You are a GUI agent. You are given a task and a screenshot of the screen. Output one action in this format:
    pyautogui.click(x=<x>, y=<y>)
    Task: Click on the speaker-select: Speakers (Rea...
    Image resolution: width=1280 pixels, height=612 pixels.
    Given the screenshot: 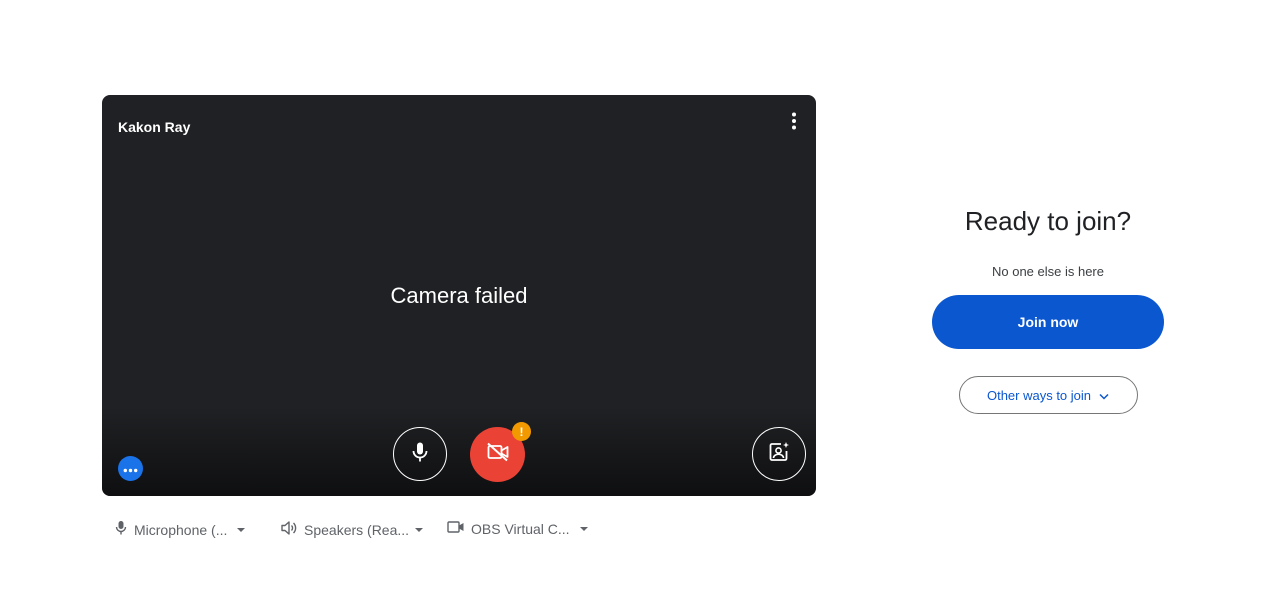 What is the action you would take?
    pyautogui.click(x=352, y=529)
    